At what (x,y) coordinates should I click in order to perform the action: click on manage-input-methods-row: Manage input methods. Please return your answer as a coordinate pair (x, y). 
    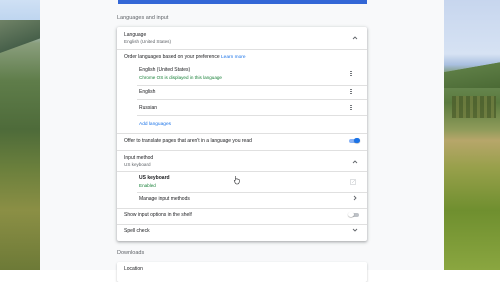
    Looking at the image, I should click on (242, 200).